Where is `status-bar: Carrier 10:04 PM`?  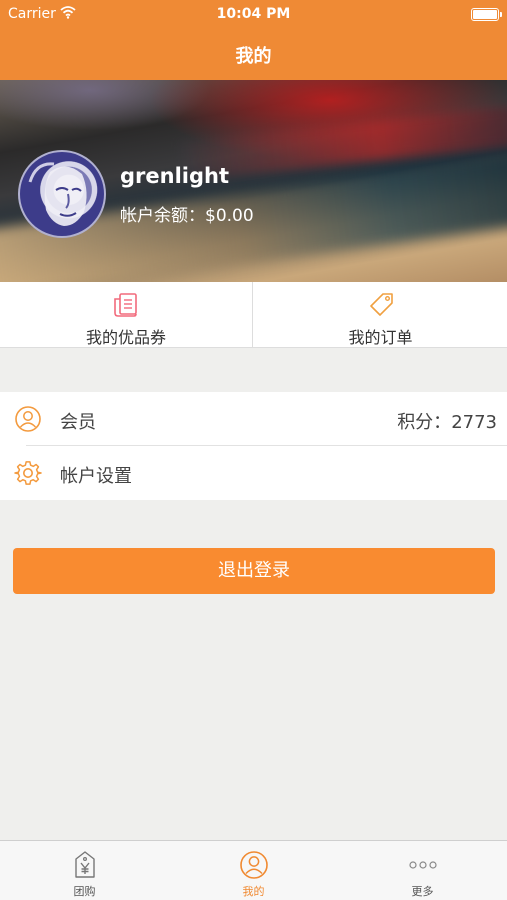
status-bar: Carrier 10:04 PM is located at coordinates (253, 14).